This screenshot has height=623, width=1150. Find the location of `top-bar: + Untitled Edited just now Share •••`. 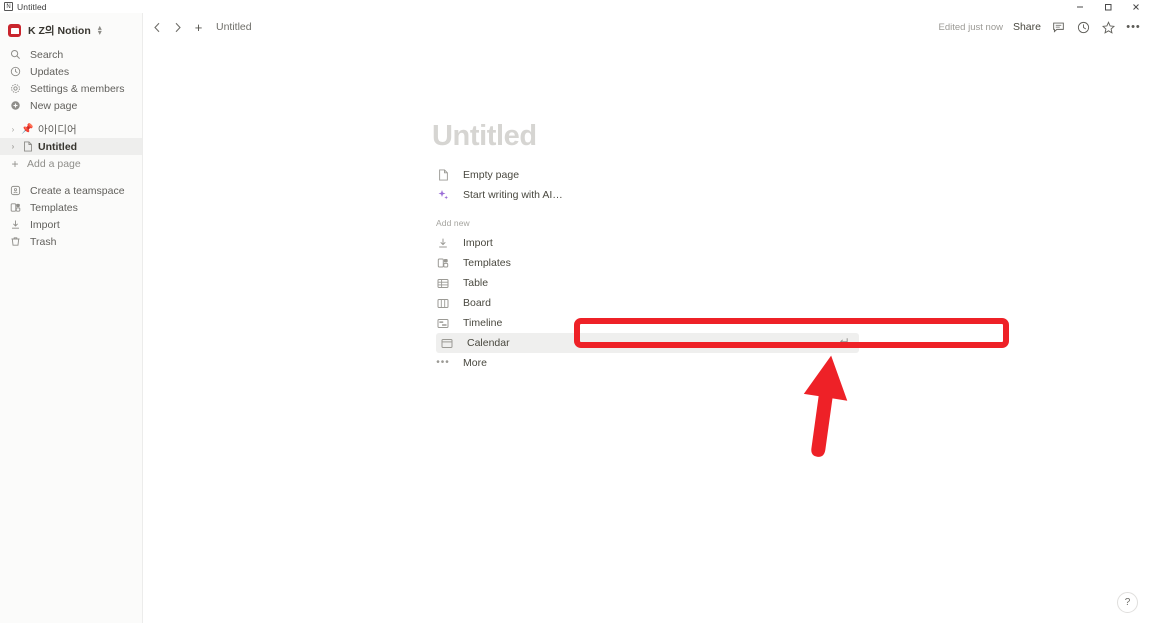

top-bar: + Untitled Edited just now Share ••• is located at coordinates (646, 27).